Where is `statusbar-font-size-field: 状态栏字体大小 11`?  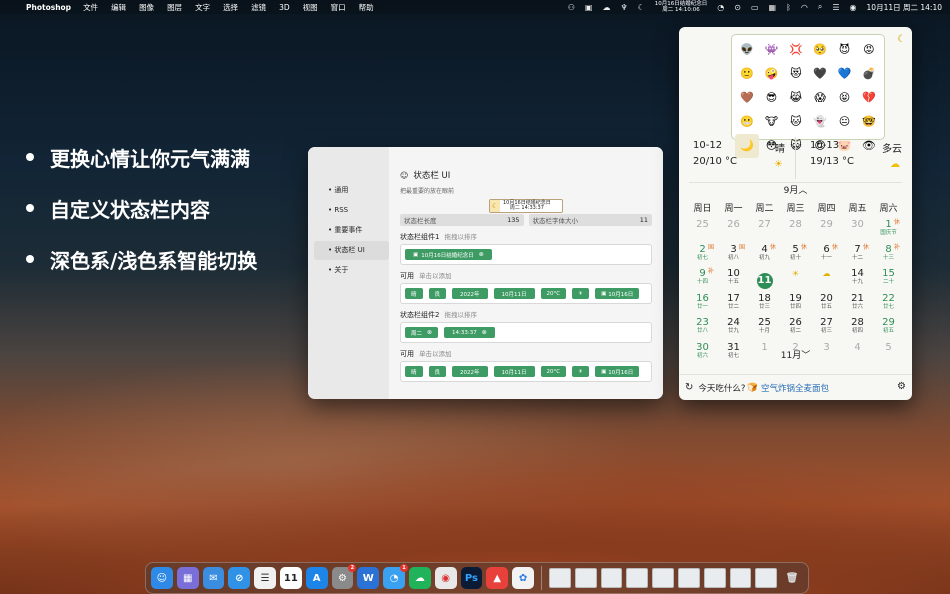
statusbar-font-size-field: 状态栏字体大小 11 is located at coordinates (590, 220).